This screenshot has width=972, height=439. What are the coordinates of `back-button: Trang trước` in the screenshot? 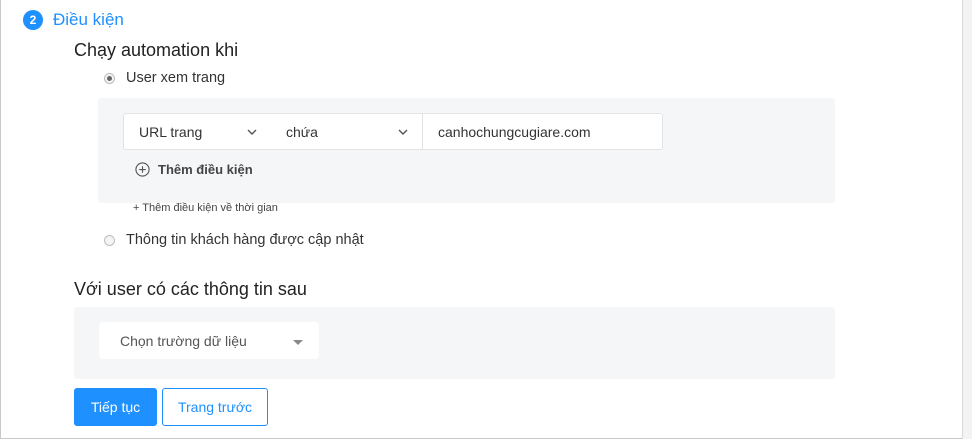 It's located at (215, 407).